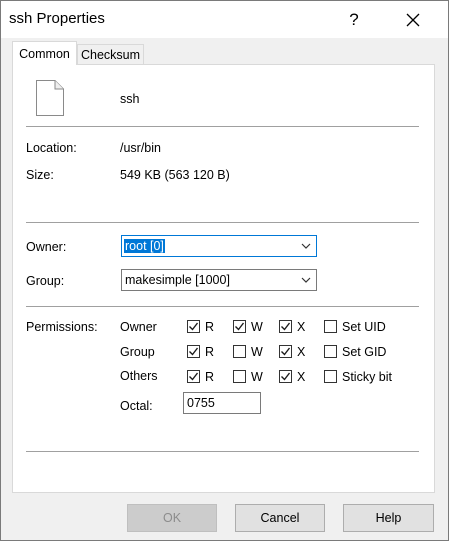  Describe the element at coordinates (177, 280) in the screenshot. I see `group-value: makesimple [1000]` at that location.